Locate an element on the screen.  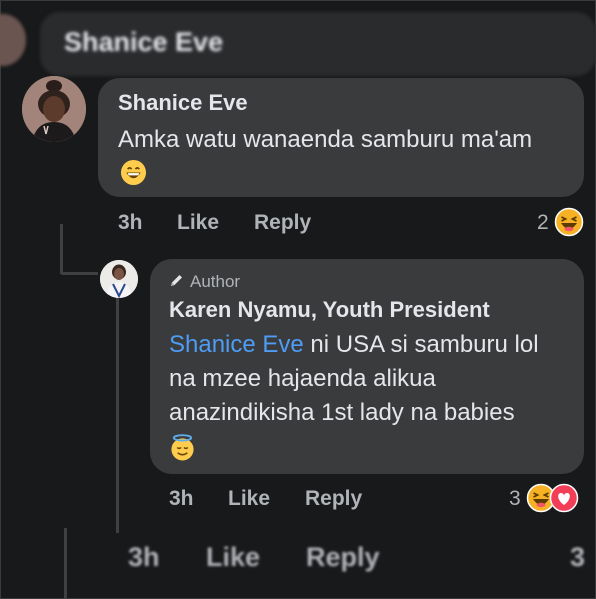
comment-timestamp: 3h is located at coordinates (130, 223).